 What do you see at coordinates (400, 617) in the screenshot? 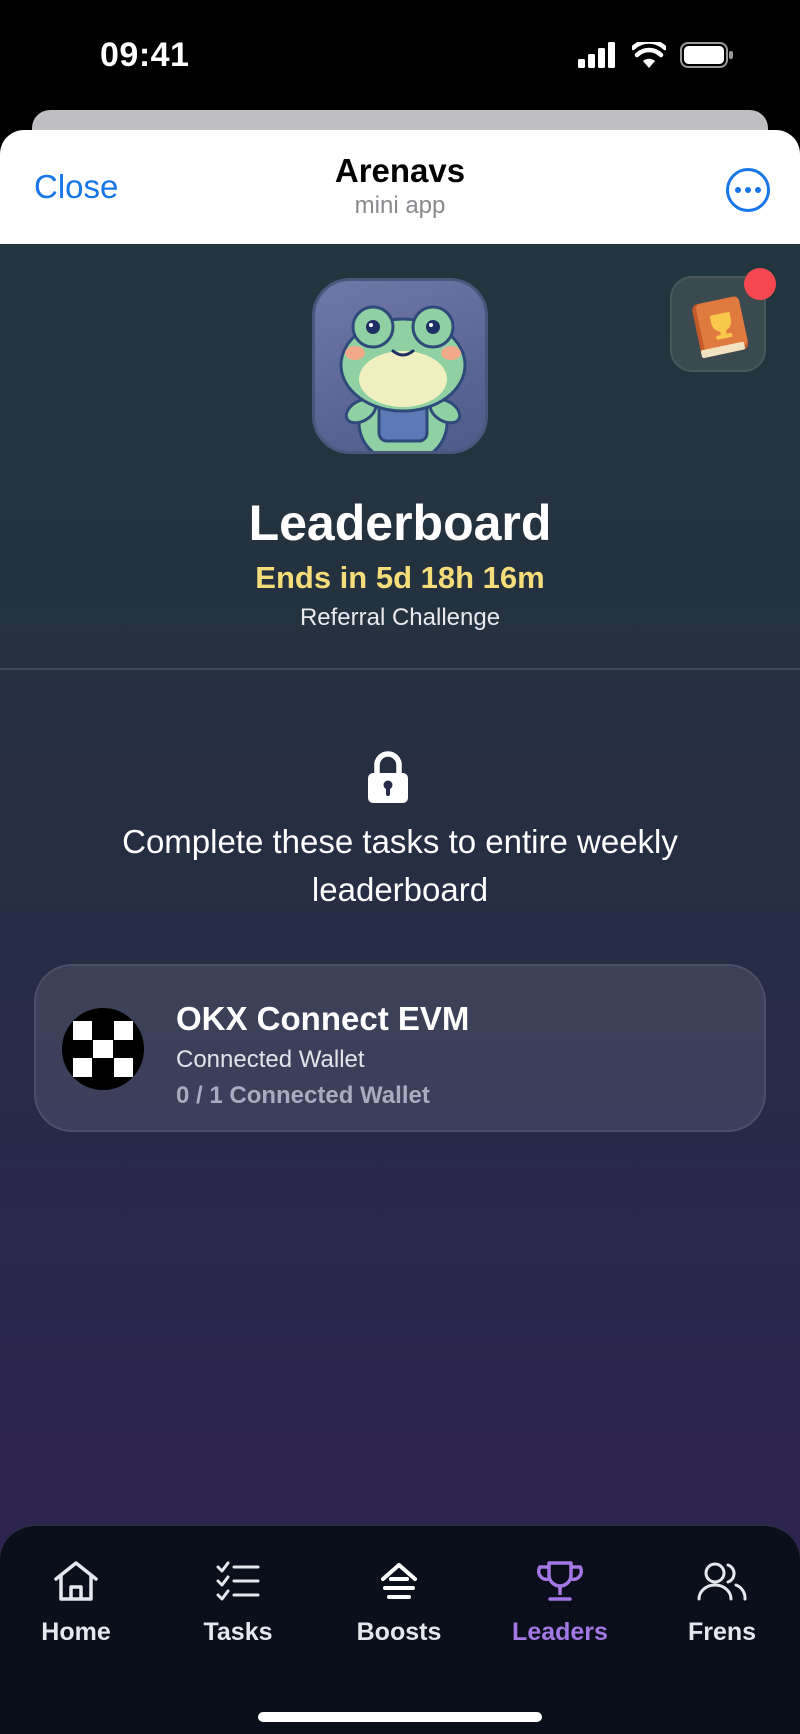
I see `challenge-name: Referral Challenge` at bounding box center [400, 617].